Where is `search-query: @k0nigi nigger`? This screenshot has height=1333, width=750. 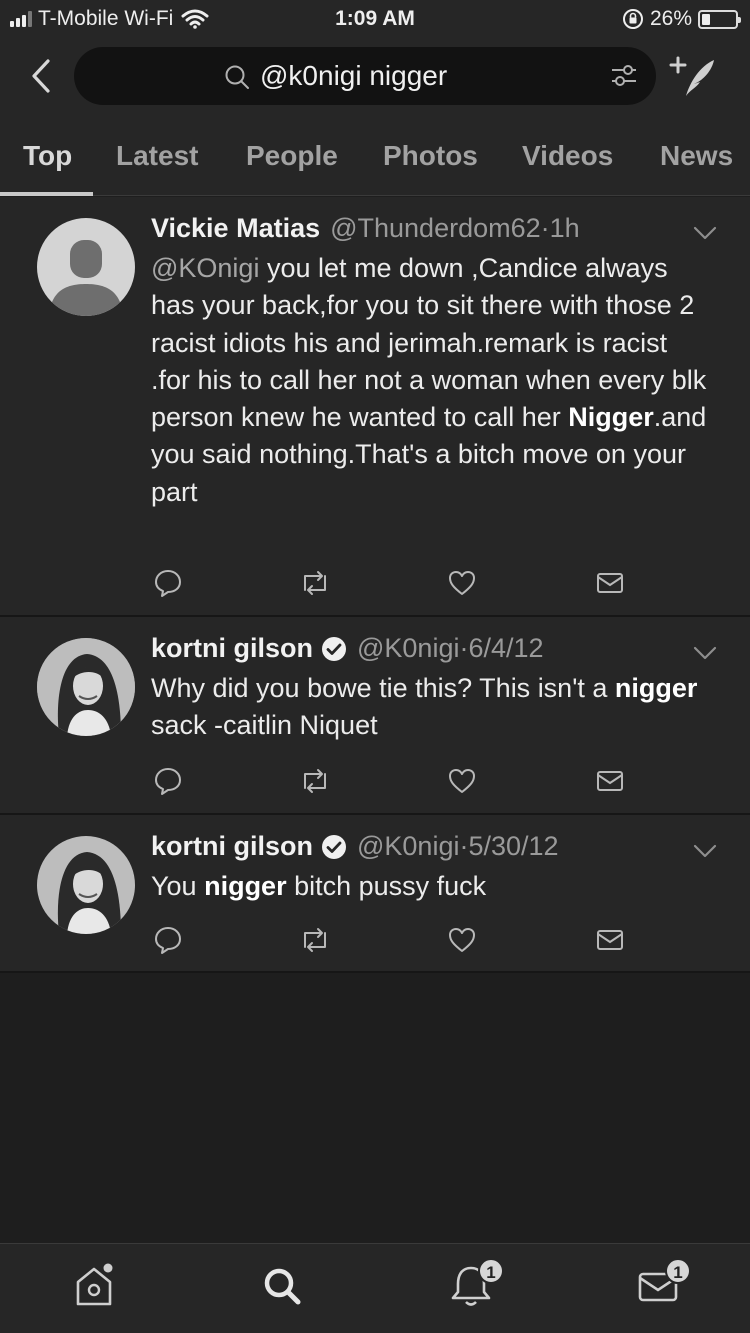
search-query: @k0nigi nigger is located at coordinates (353, 76).